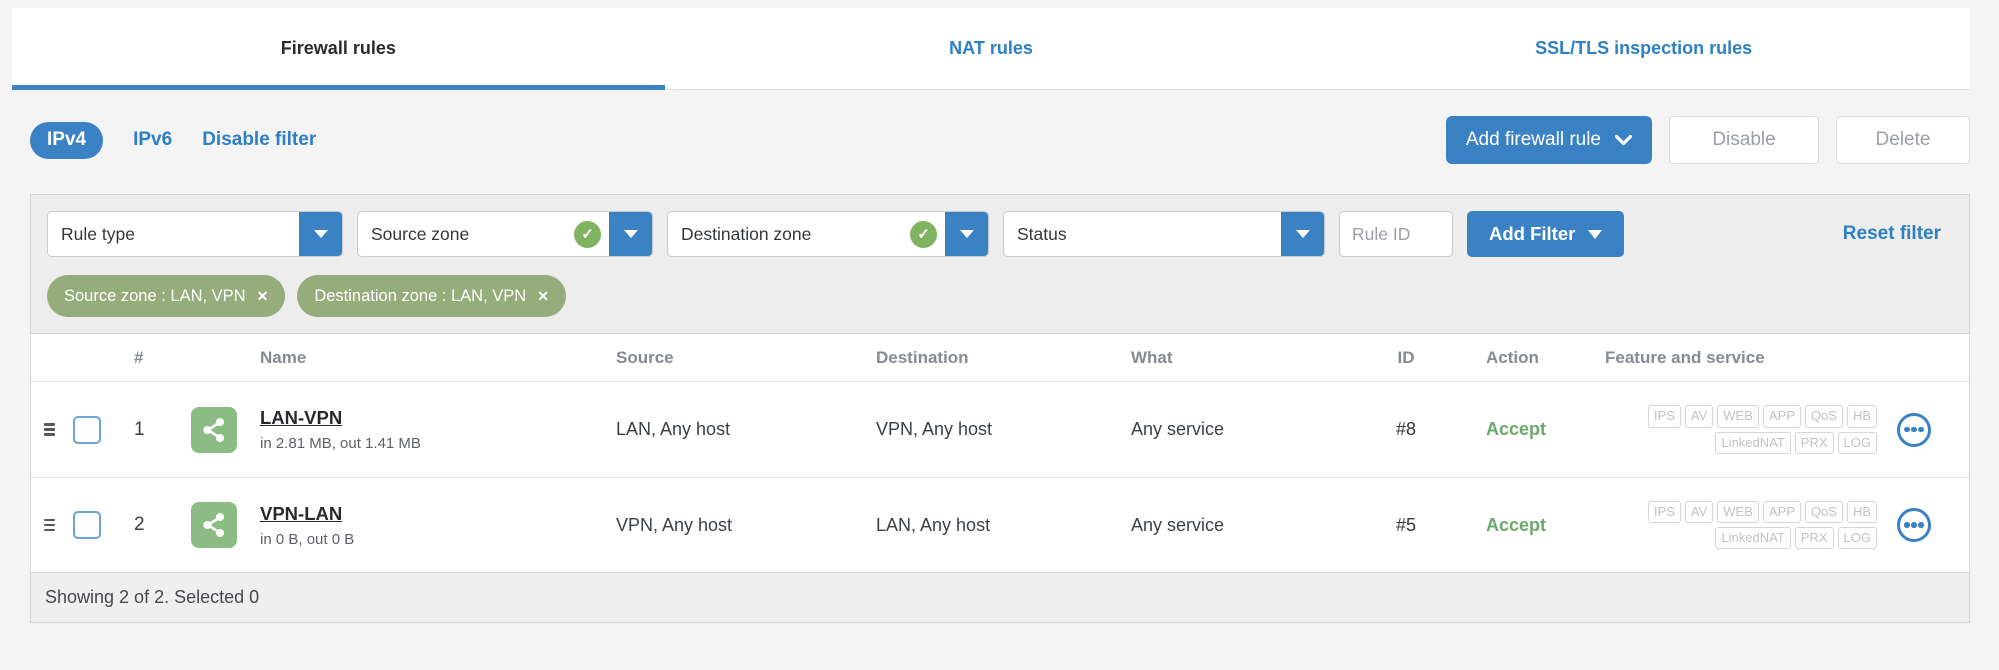 Image resolution: width=1999 pixels, height=670 pixels. Describe the element at coordinates (1000, 597) in the screenshot. I see `table-footer-summary: Showing 2 of 2. Selected 0` at that location.